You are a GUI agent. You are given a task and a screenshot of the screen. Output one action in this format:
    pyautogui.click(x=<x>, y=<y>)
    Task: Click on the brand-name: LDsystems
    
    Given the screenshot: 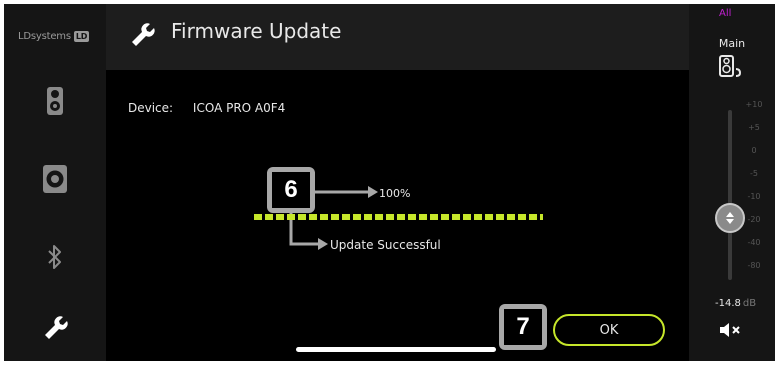 What is the action you would take?
    pyautogui.click(x=44, y=36)
    